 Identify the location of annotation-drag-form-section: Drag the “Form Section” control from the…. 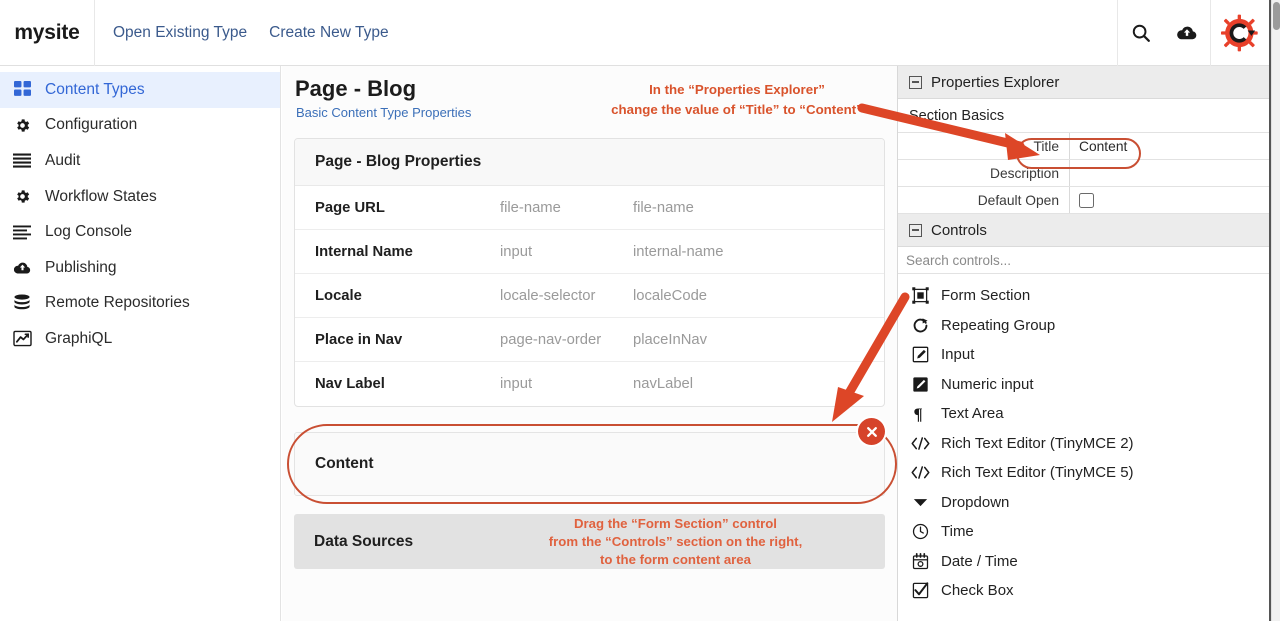
(684, 542).